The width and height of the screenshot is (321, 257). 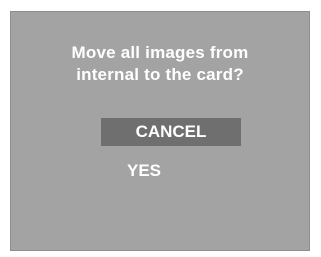 I want to click on message-line-2: internal to the card?, so click(x=160, y=74).